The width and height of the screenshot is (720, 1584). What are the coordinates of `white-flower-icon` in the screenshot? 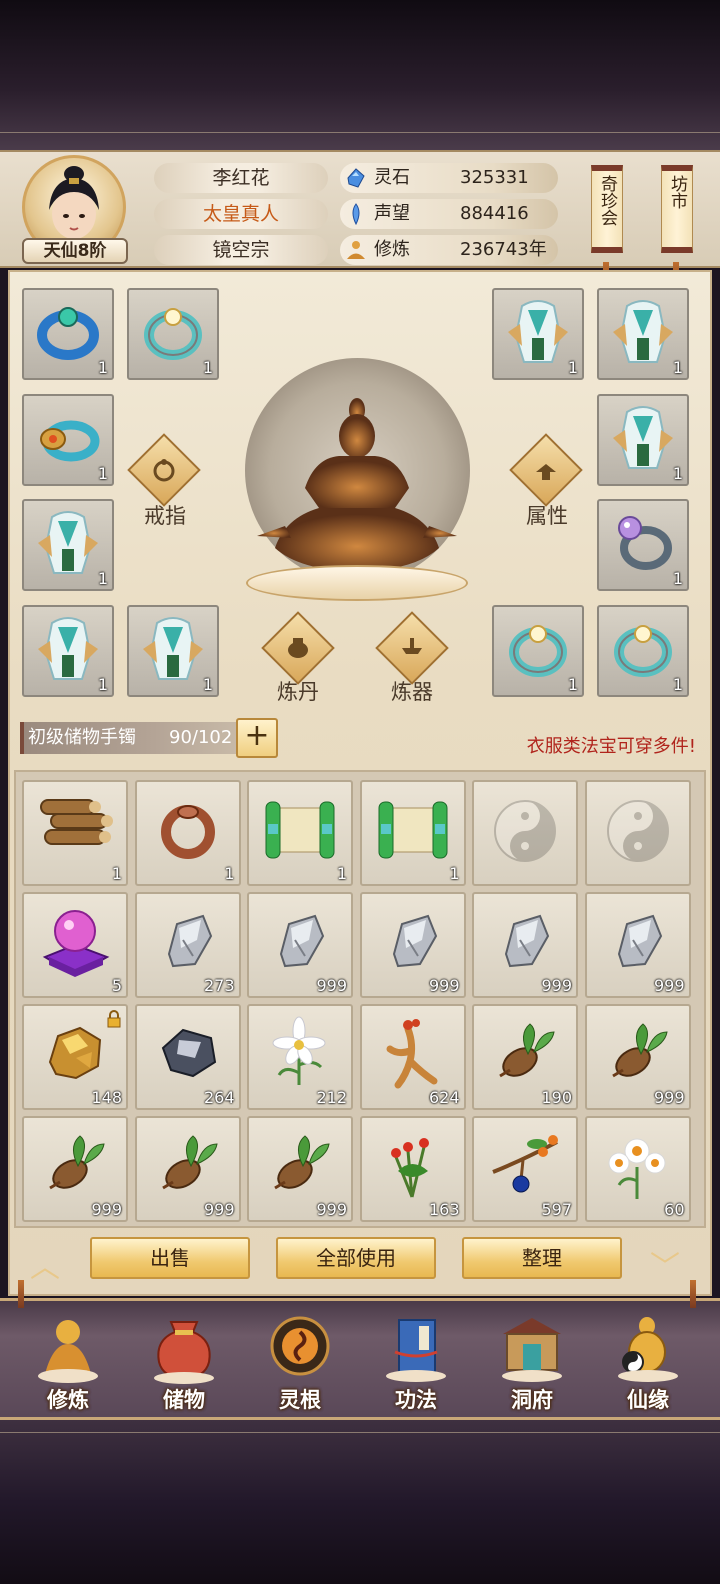 It's located at (300, 1055).